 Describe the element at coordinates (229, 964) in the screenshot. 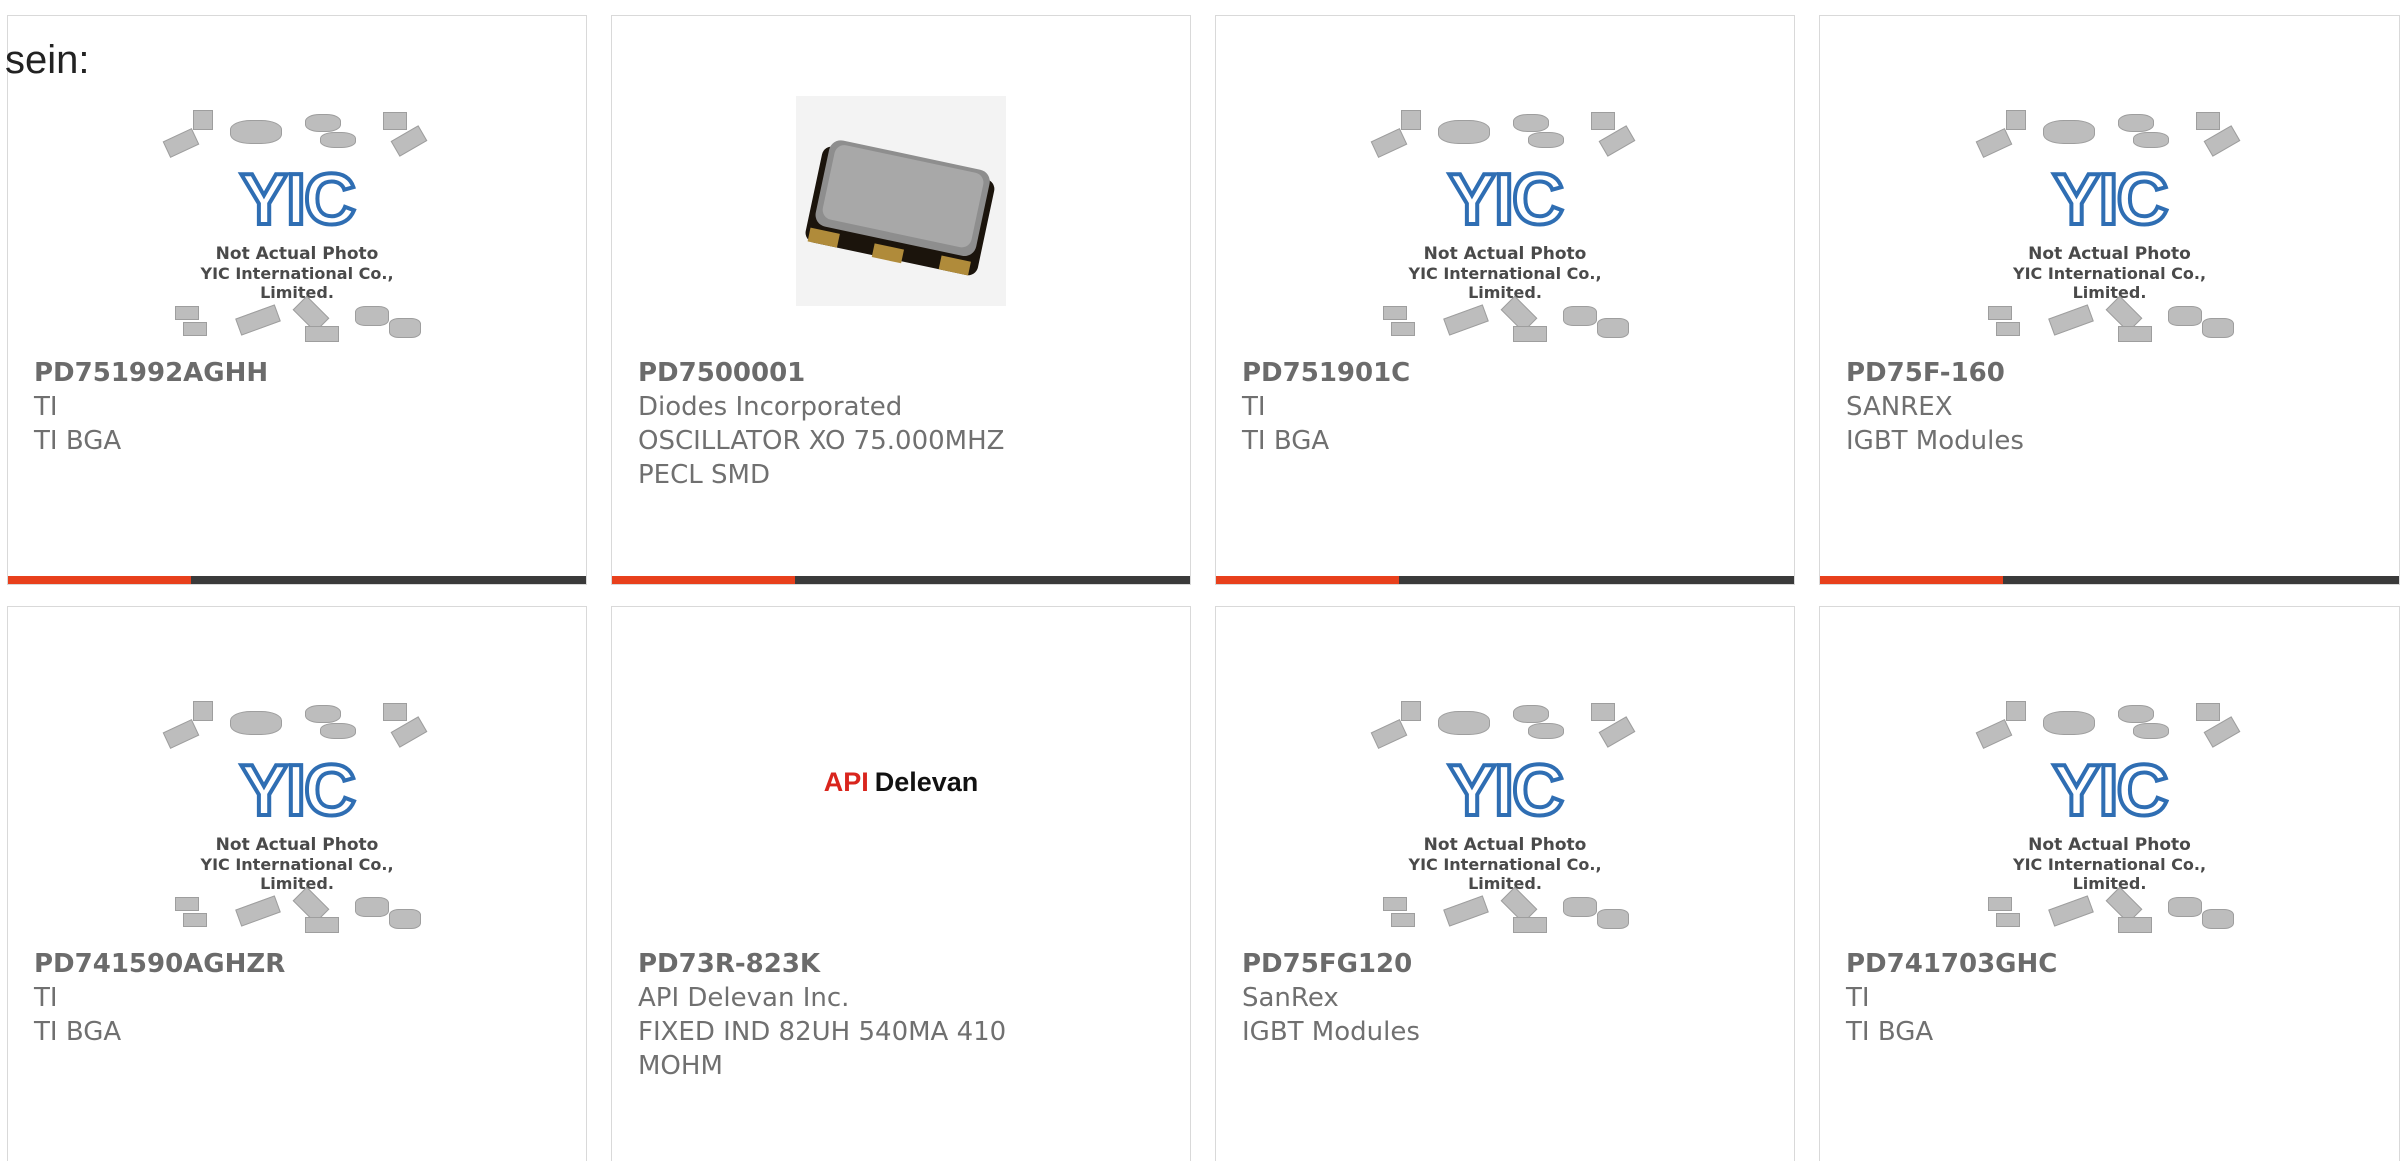

I see `part-number: PD741590AGHZR` at that location.